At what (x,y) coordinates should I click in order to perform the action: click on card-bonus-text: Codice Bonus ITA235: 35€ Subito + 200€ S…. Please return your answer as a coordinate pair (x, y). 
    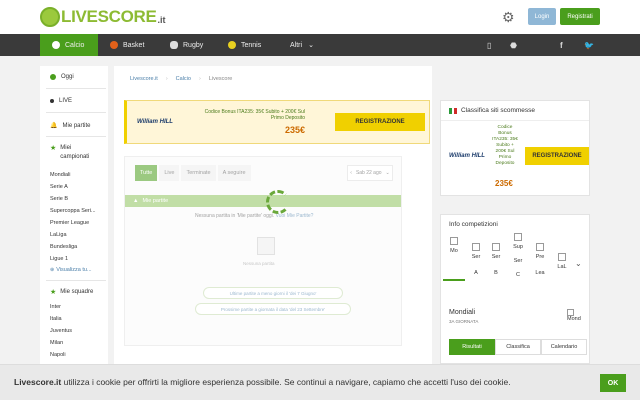
    Looking at the image, I should click on (505, 145).